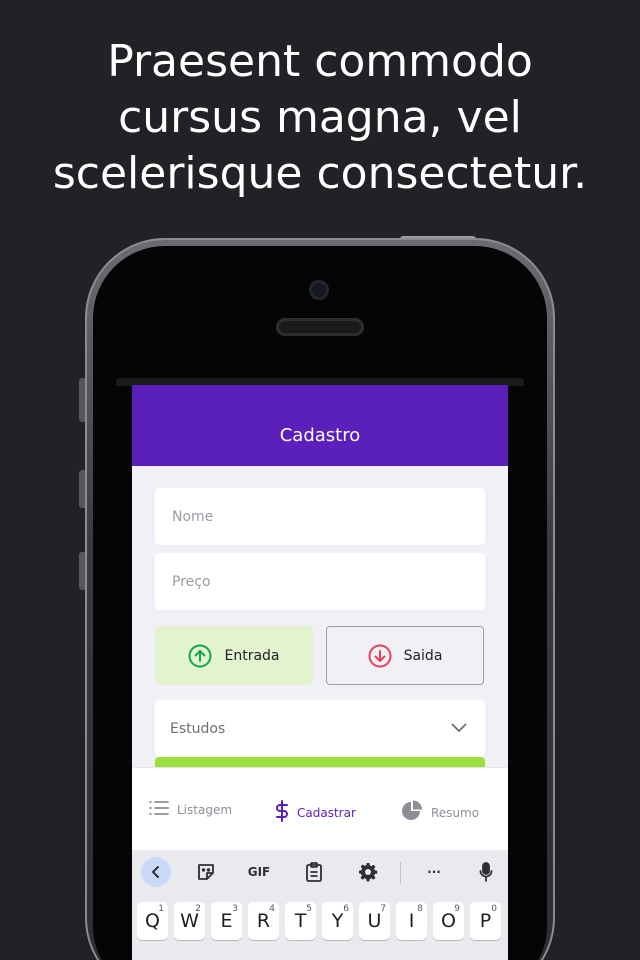  What do you see at coordinates (459, 729) in the screenshot?
I see `chevron-down-icon` at bounding box center [459, 729].